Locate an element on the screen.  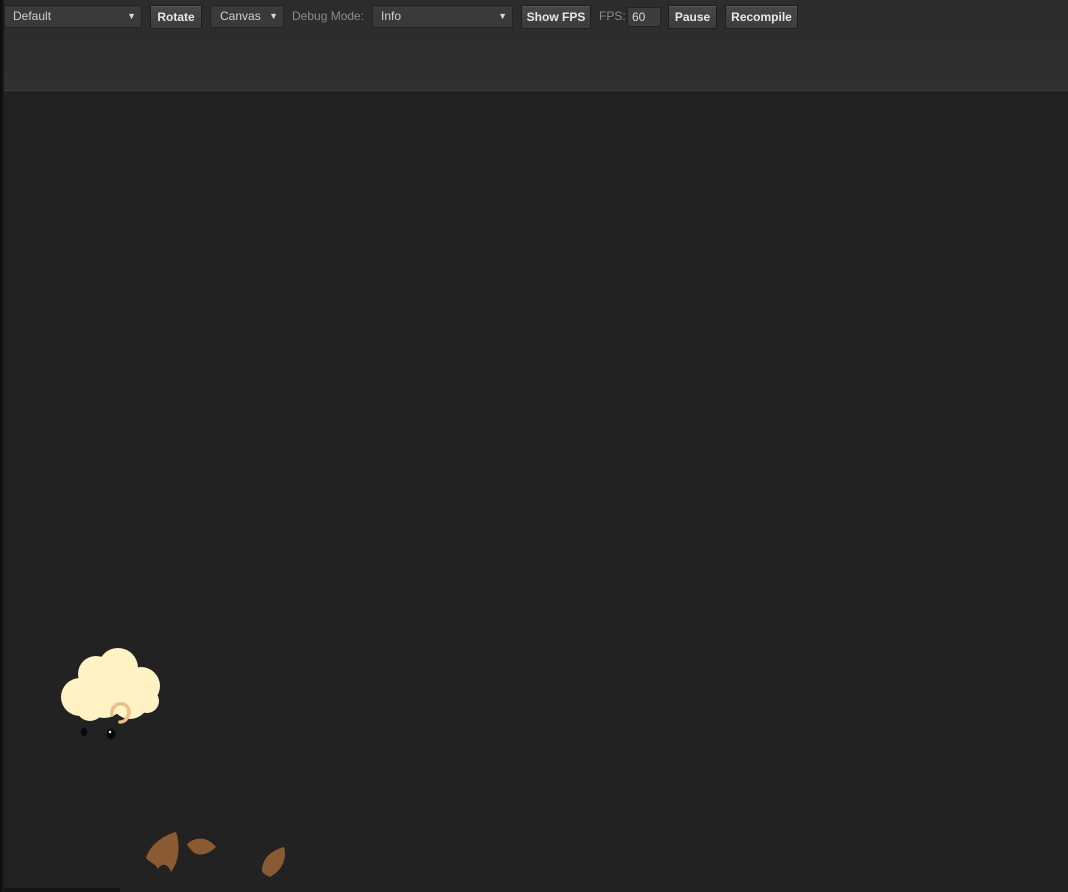
preset-select-value: Default is located at coordinates (32, 16).